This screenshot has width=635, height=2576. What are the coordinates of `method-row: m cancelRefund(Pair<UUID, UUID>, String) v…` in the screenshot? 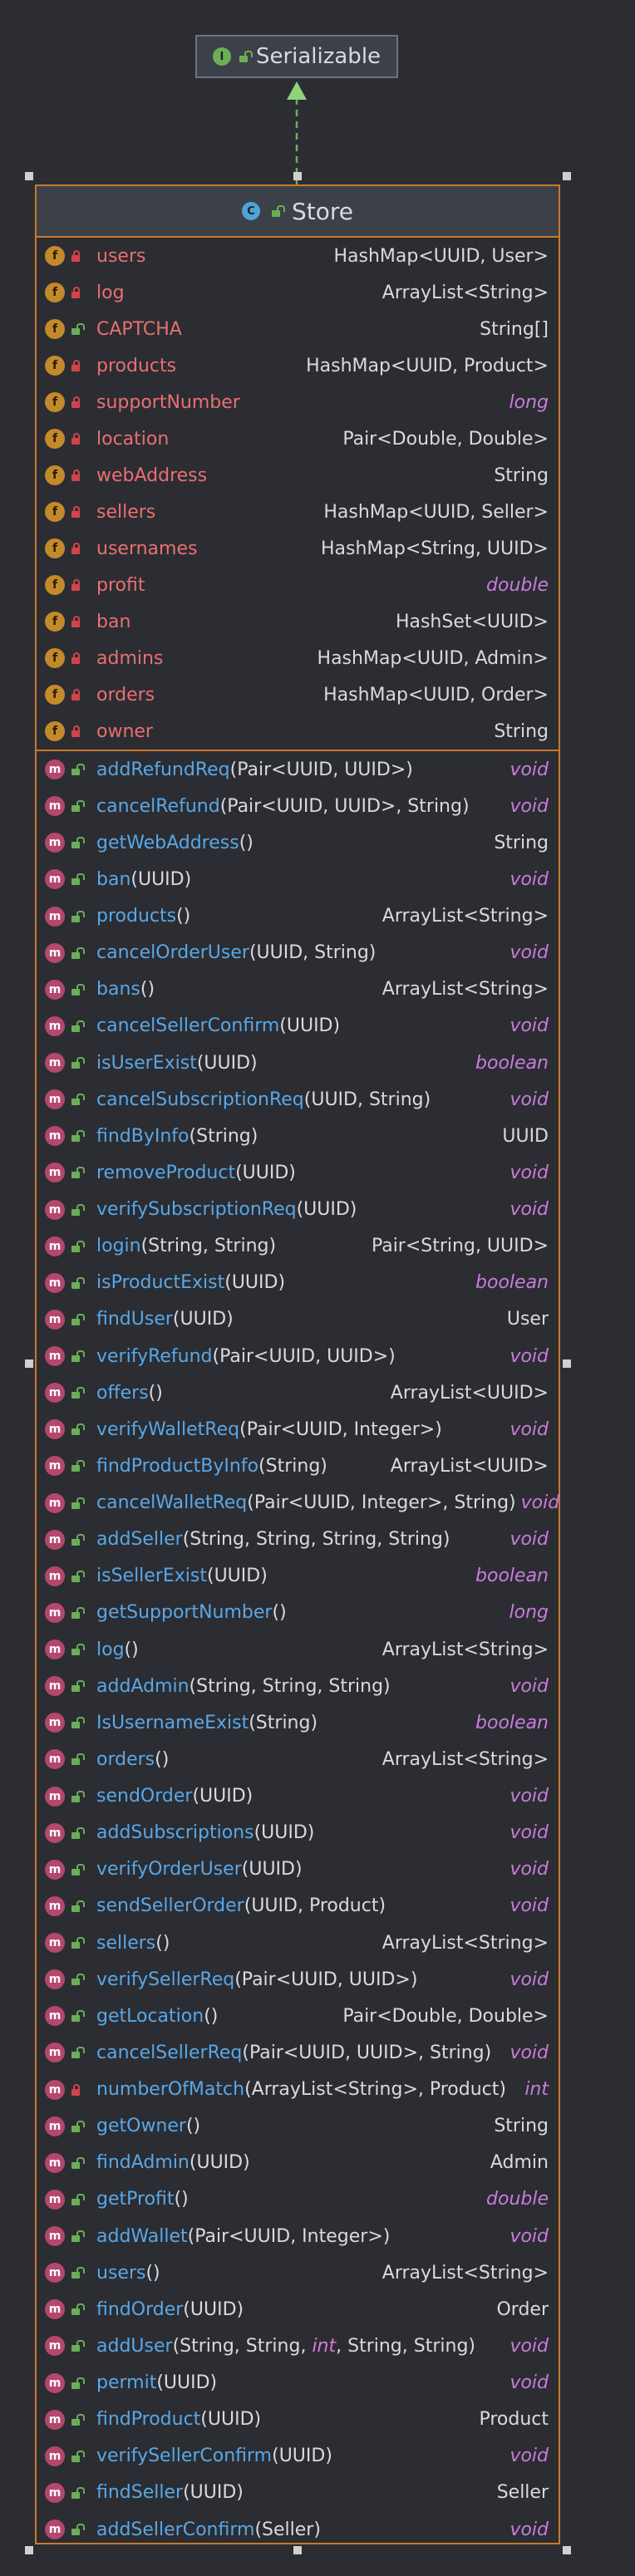 It's located at (298, 806).